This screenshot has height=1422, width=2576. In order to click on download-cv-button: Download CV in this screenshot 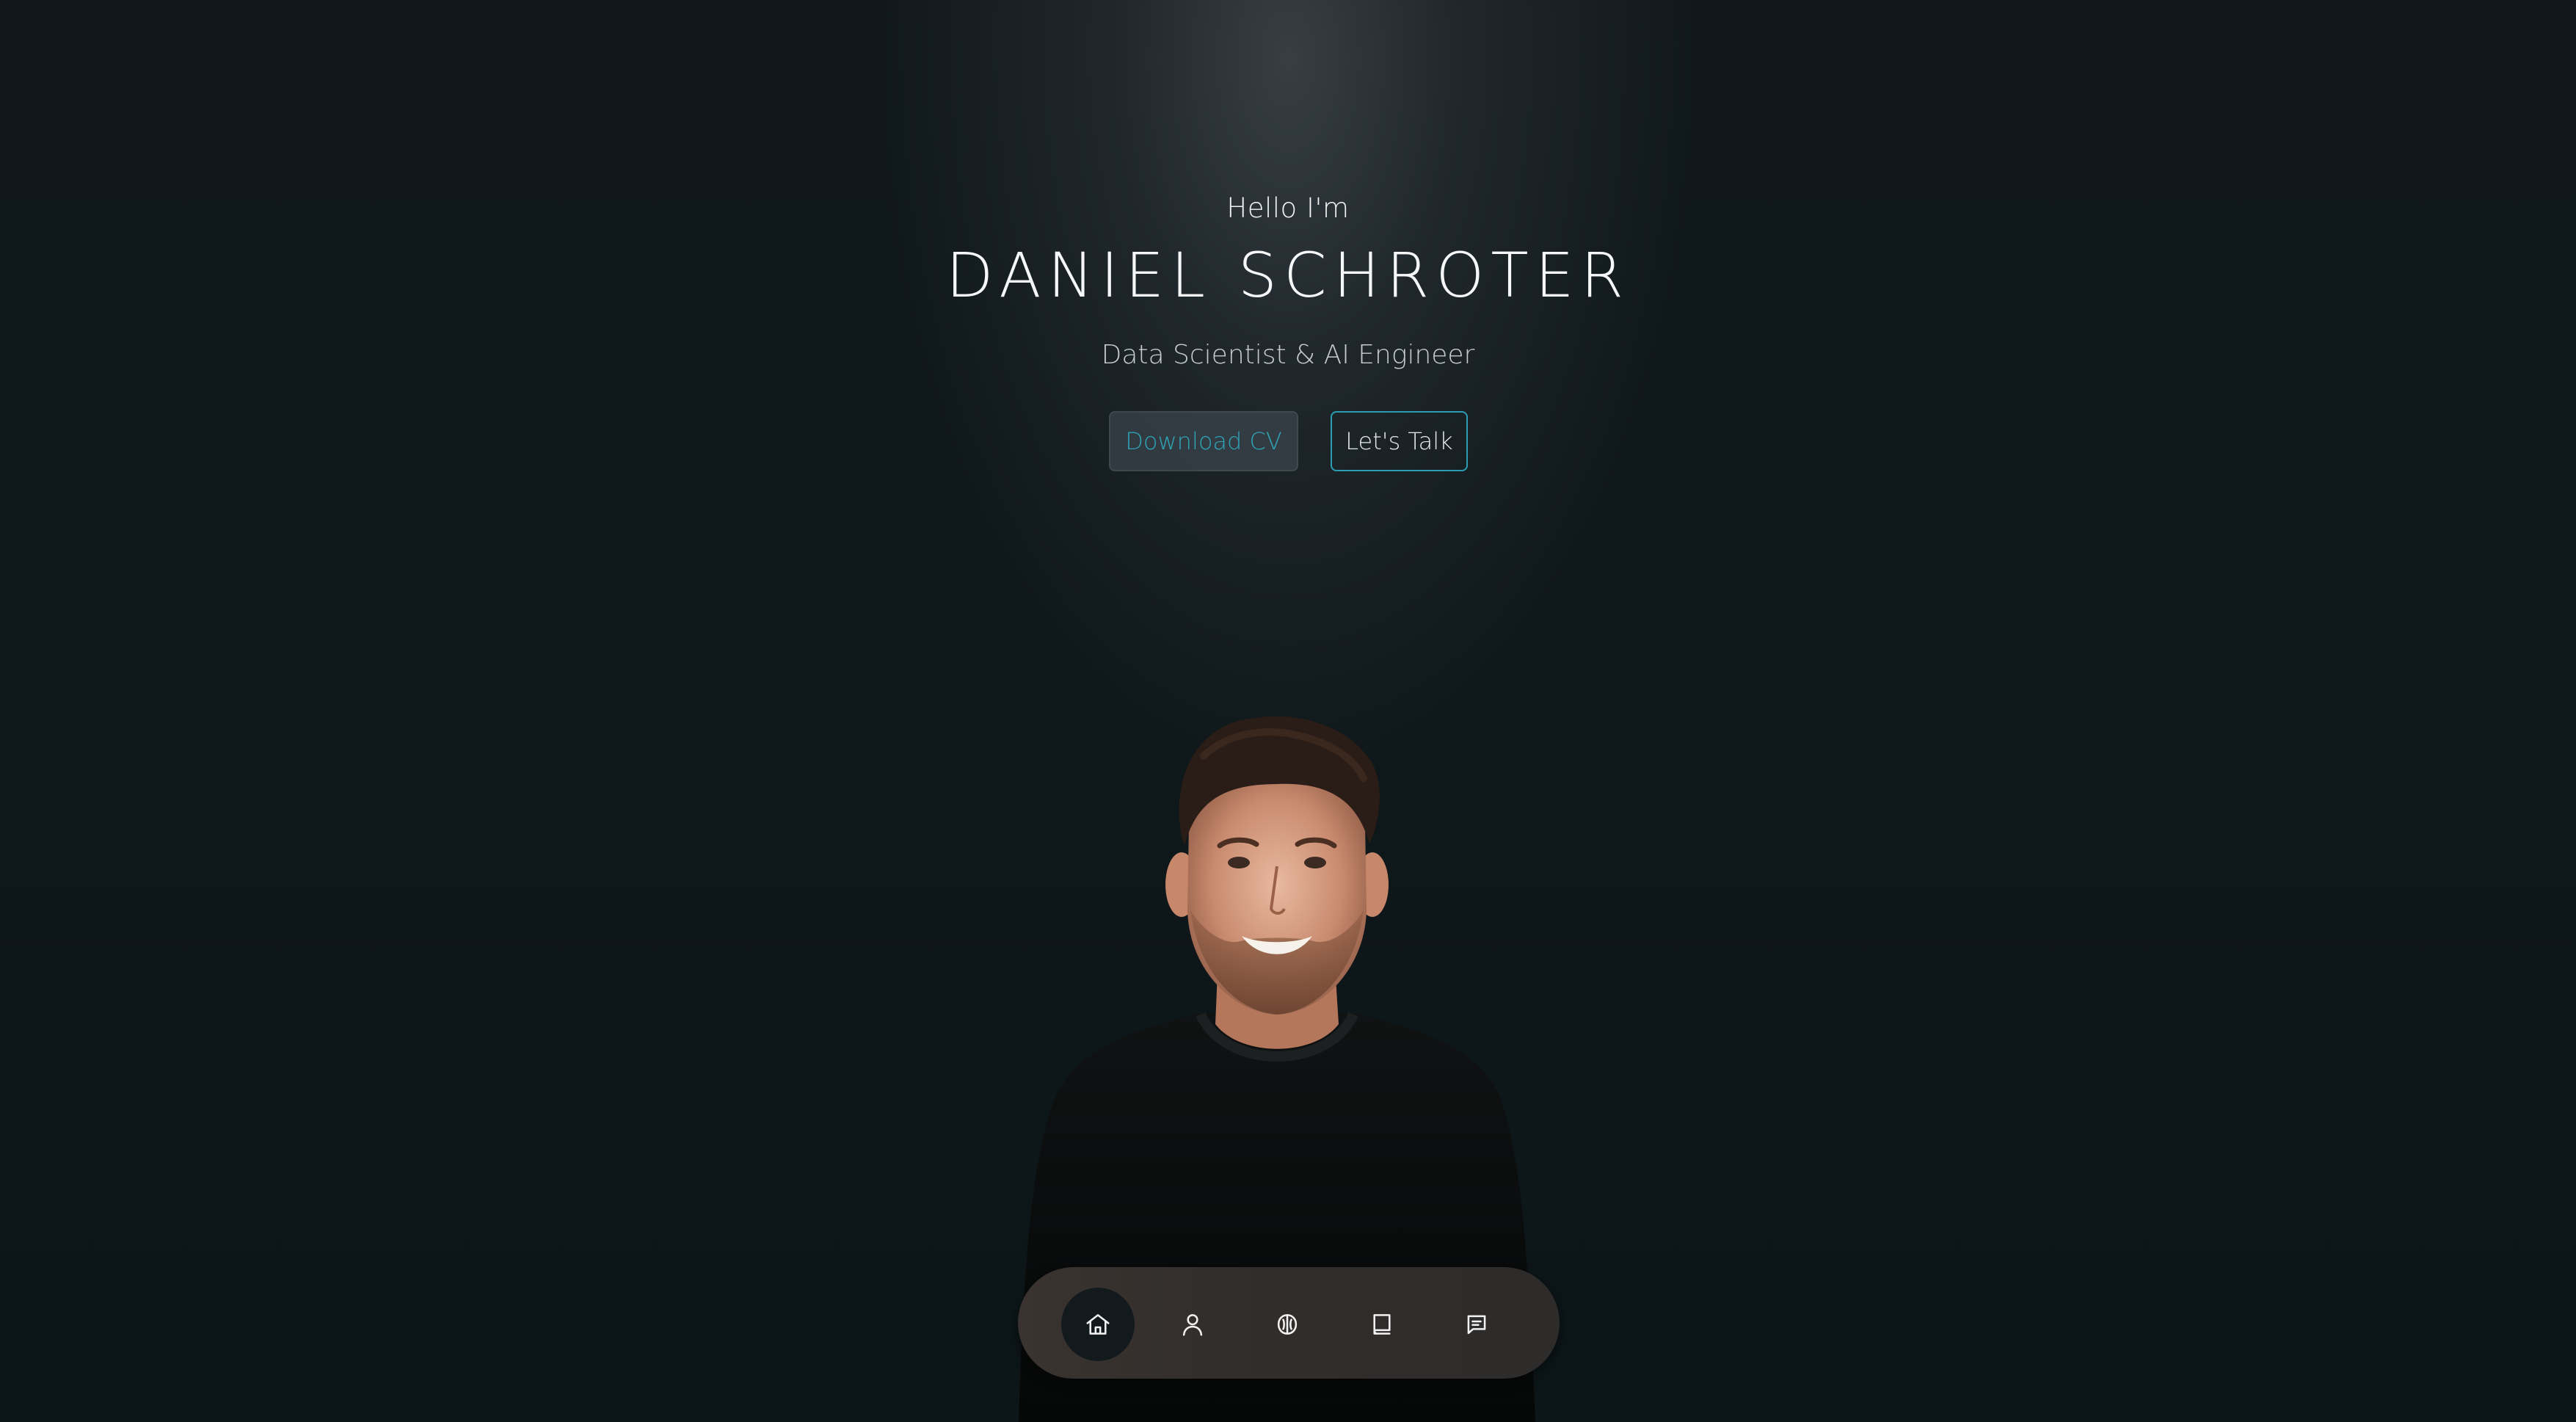, I will do `click(1203, 441)`.